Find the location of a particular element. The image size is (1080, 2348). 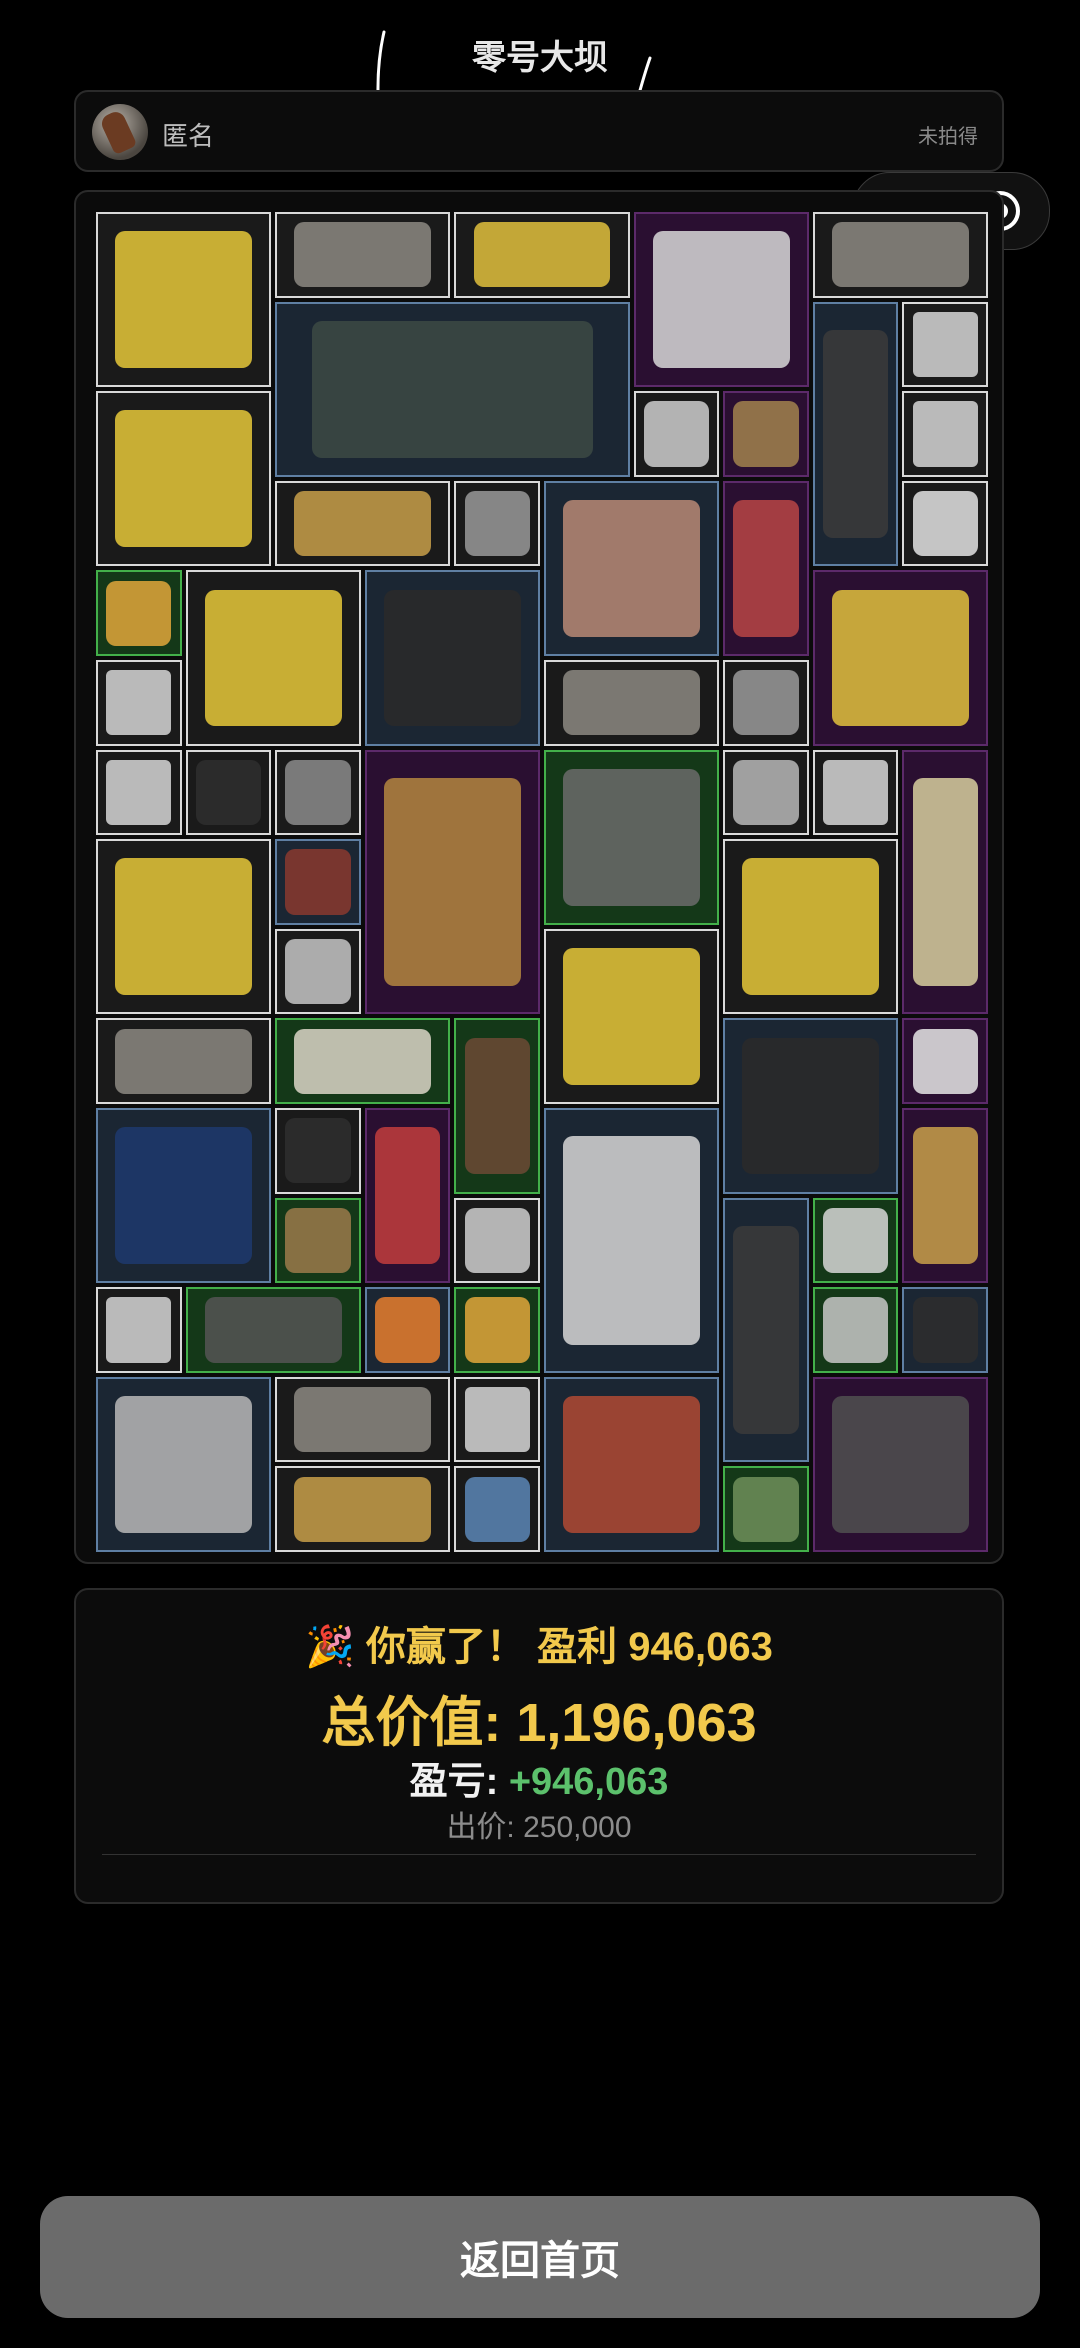

cable-icon is located at coordinates (497, 1509).